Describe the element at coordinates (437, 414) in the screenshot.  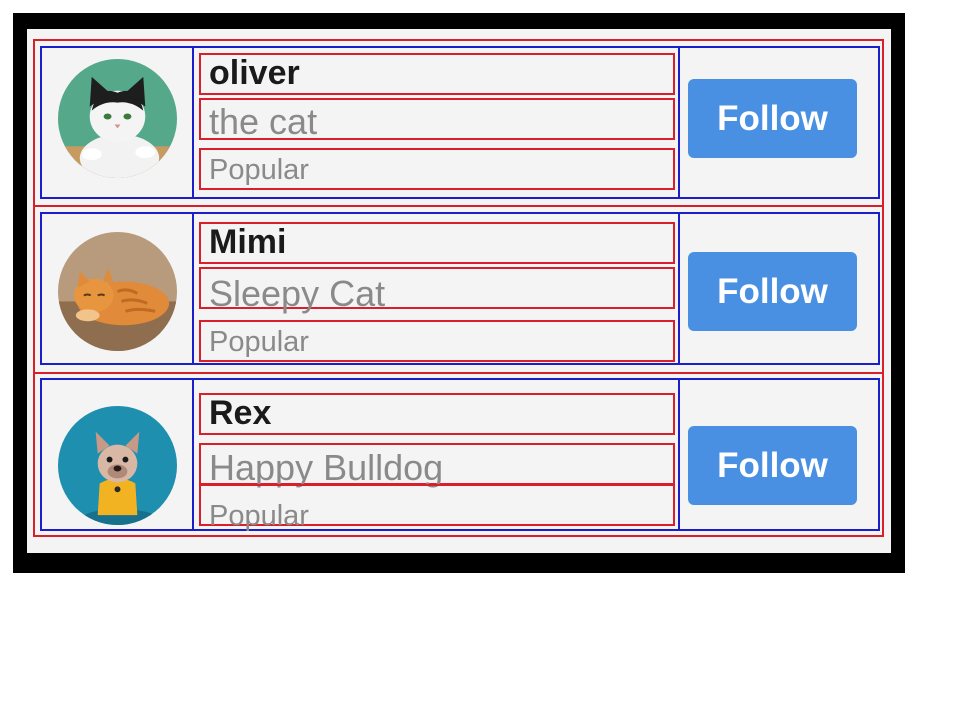
I see `name-field: Rex` at that location.